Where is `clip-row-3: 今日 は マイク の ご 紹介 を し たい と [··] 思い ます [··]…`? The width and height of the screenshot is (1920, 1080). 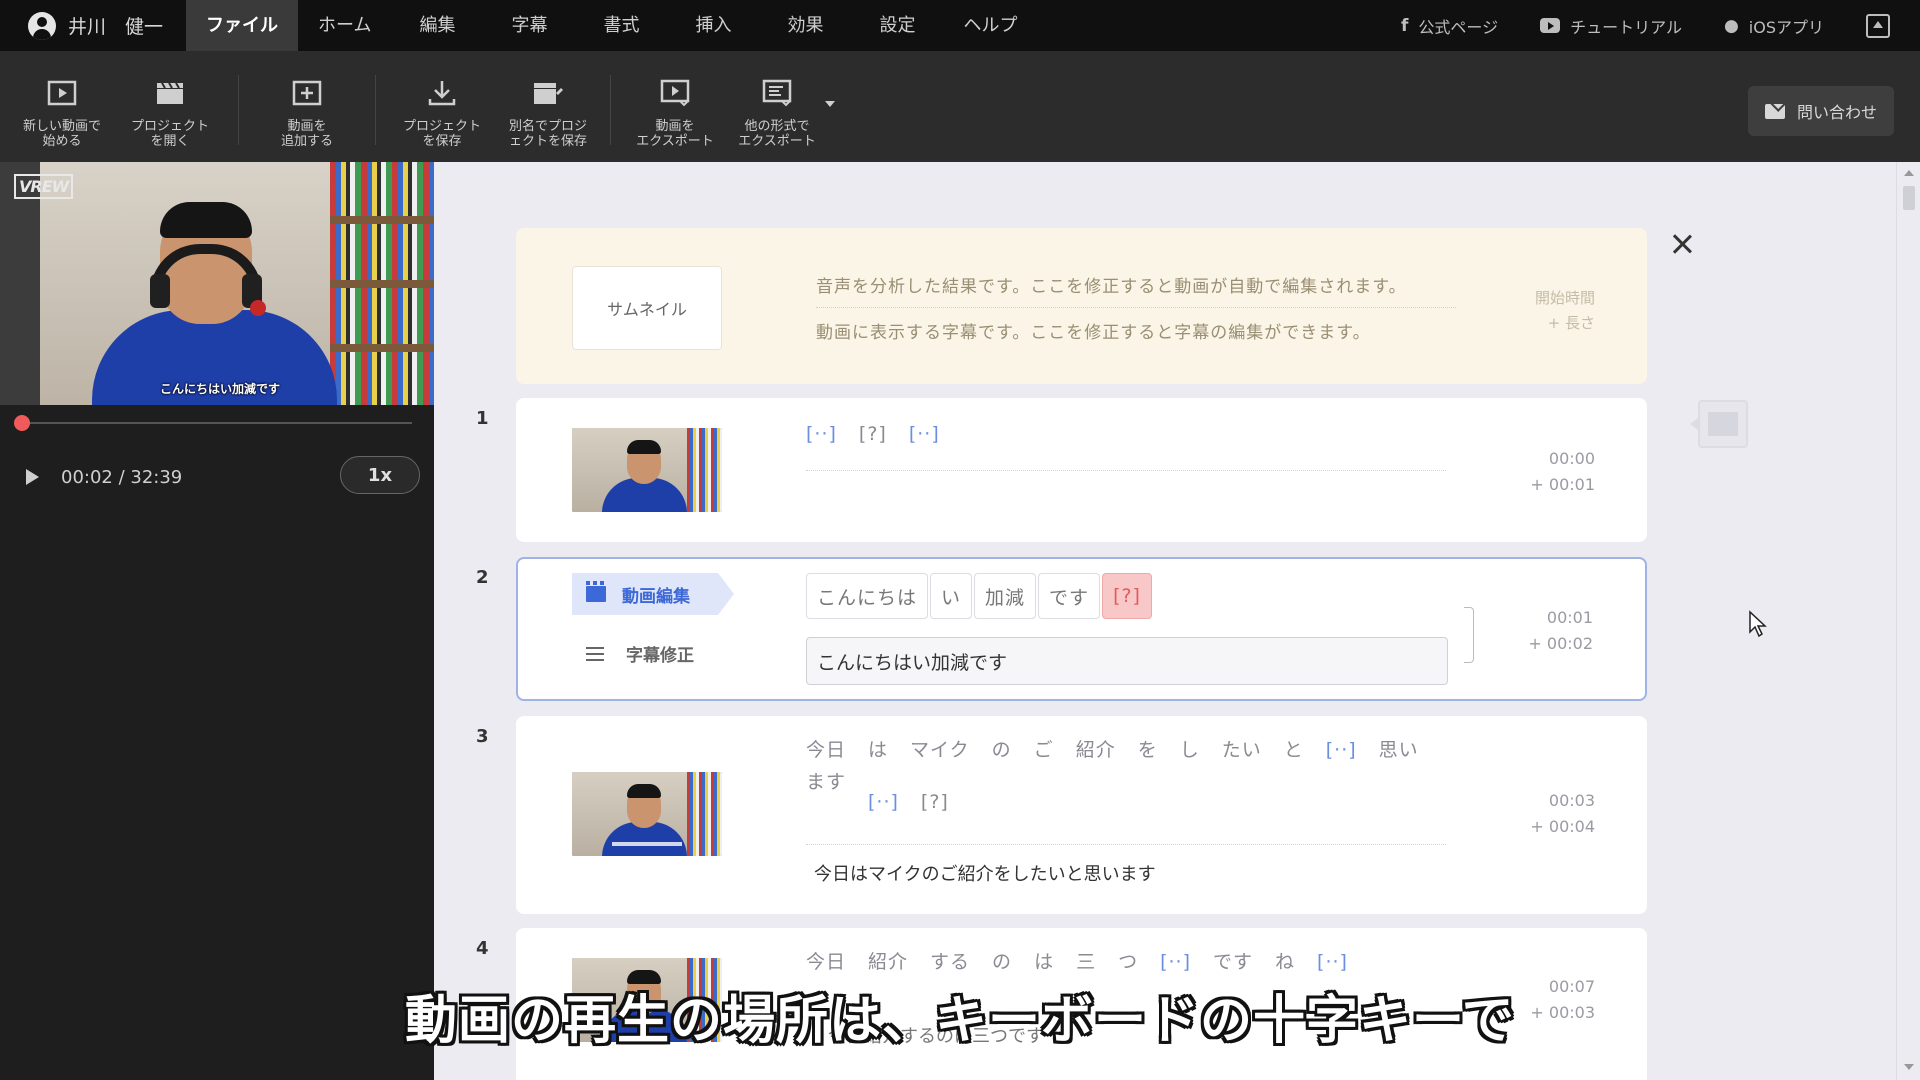 clip-row-3: 今日 は マイク の ご 紹介 を し たい と [··] 思い ます [··]… is located at coordinates (1081, 815).